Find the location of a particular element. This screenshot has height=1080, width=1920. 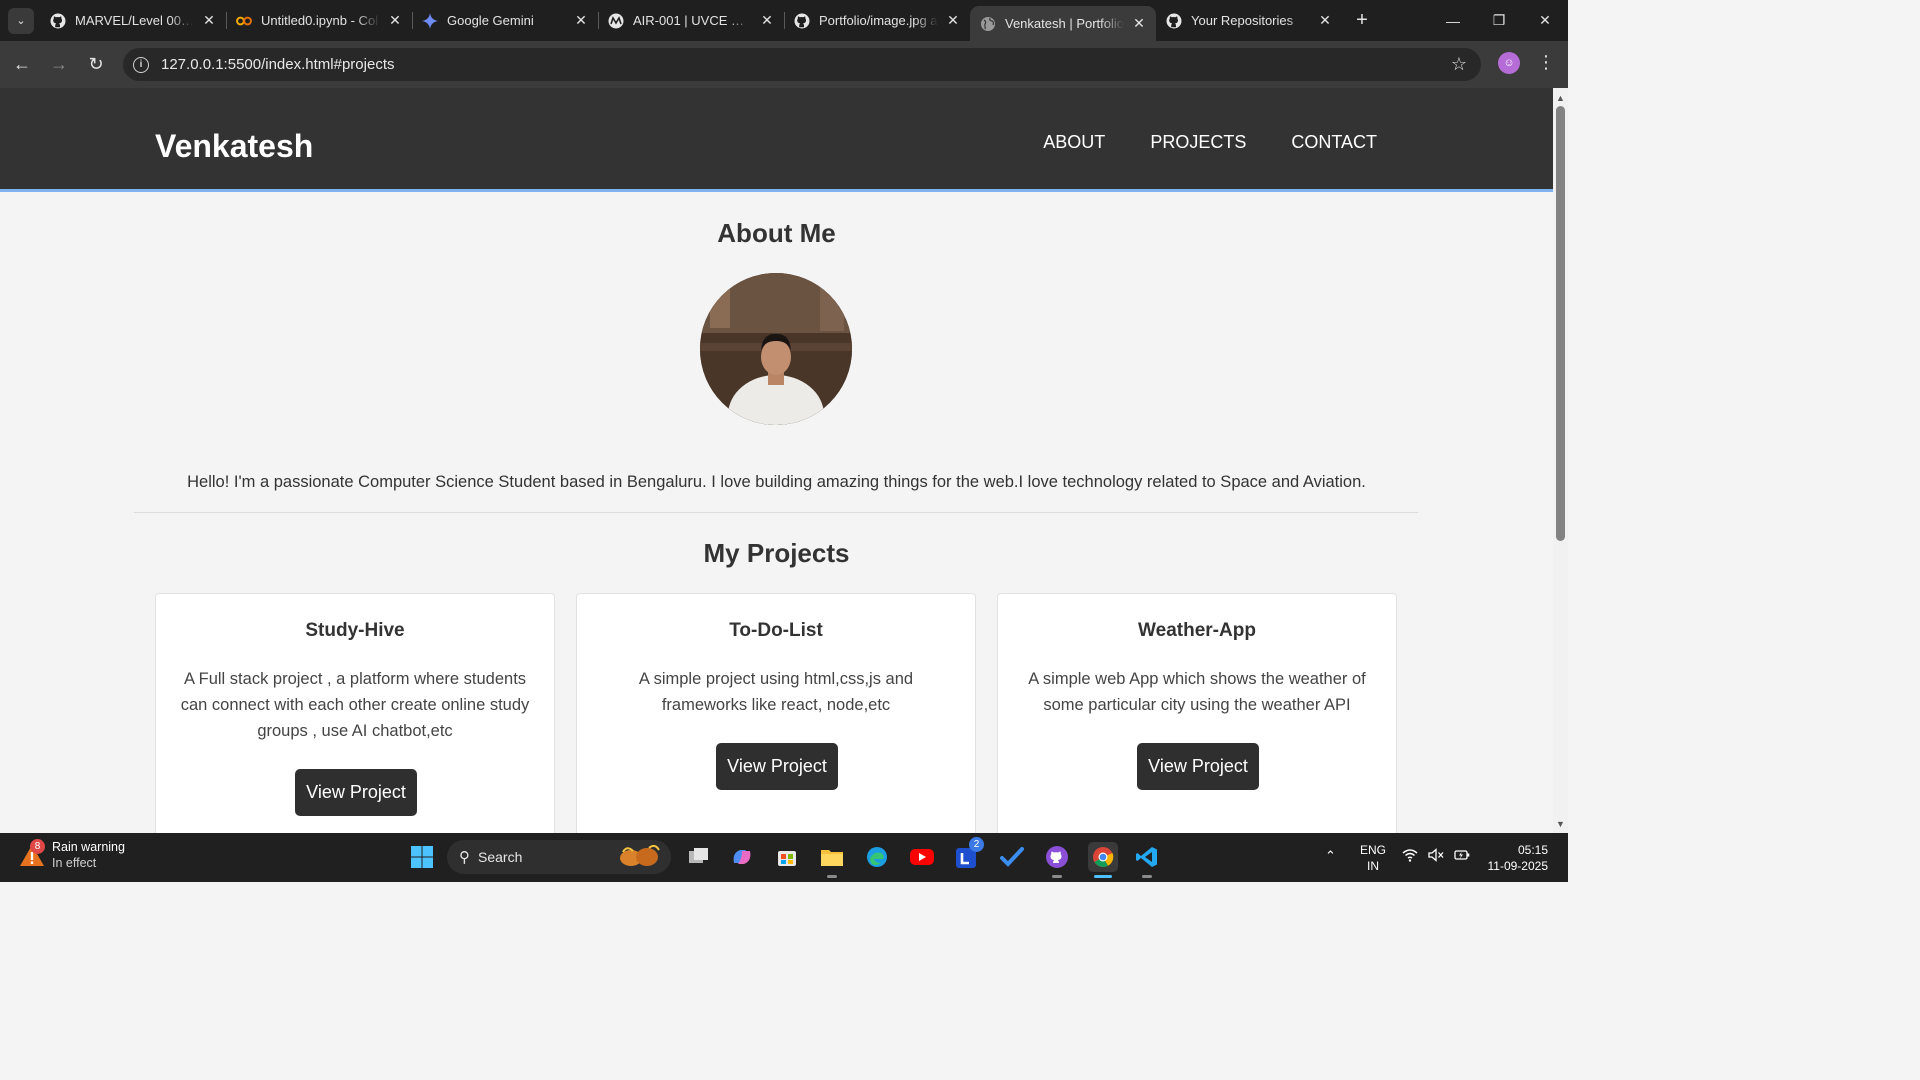

taskbar-search-box: ⚲ Search is located at coordinates (559, 857).